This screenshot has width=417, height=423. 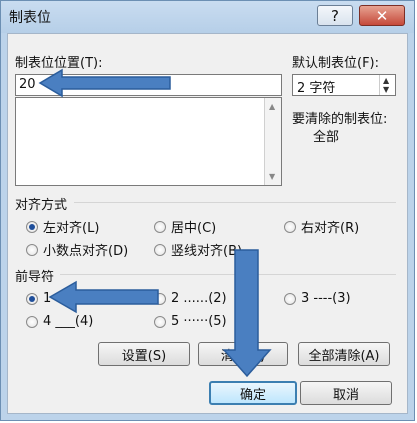 I want to click on cancel-button-label: 取消, so click(x=345, y=395).